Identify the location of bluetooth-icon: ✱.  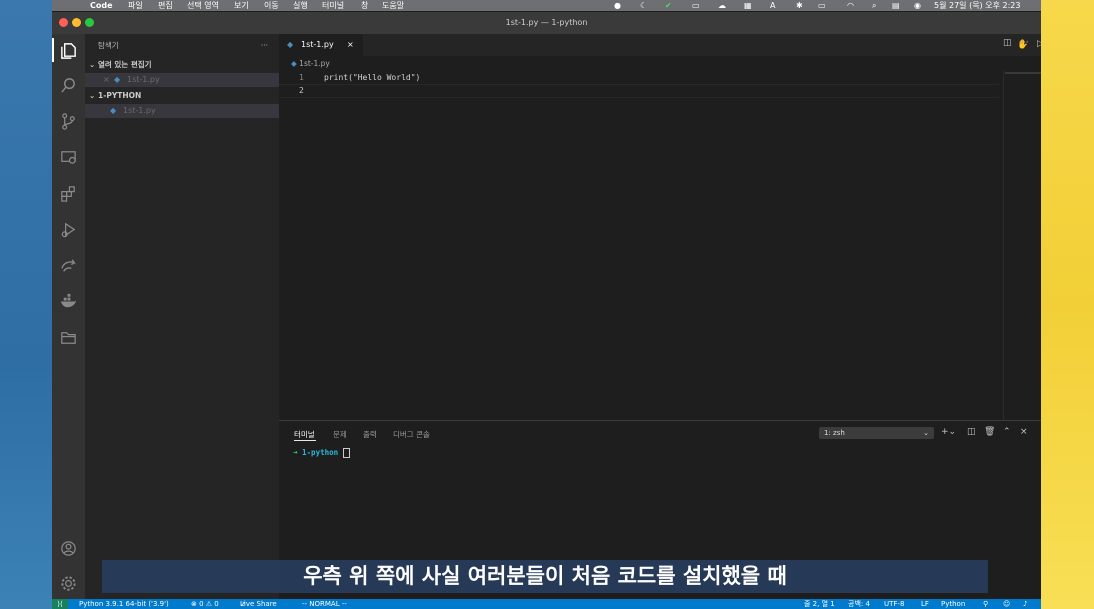
(799, 5).